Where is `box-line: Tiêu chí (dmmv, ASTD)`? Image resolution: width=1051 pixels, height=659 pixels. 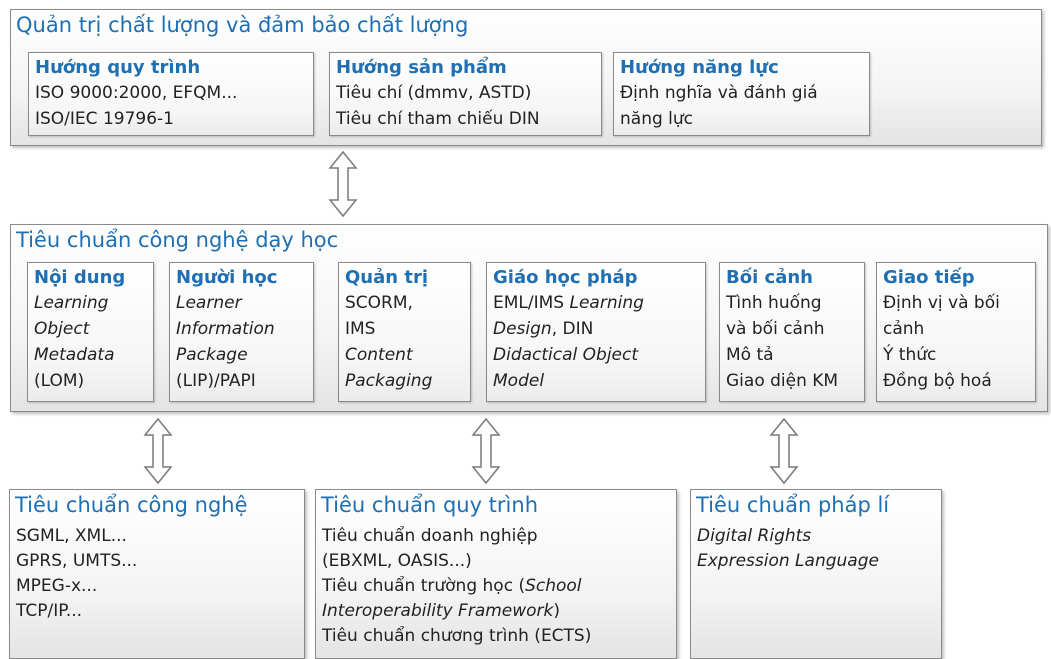
box-line: Tiêu chí (dmmv, ASTD) is located at coordinates (434, 93).